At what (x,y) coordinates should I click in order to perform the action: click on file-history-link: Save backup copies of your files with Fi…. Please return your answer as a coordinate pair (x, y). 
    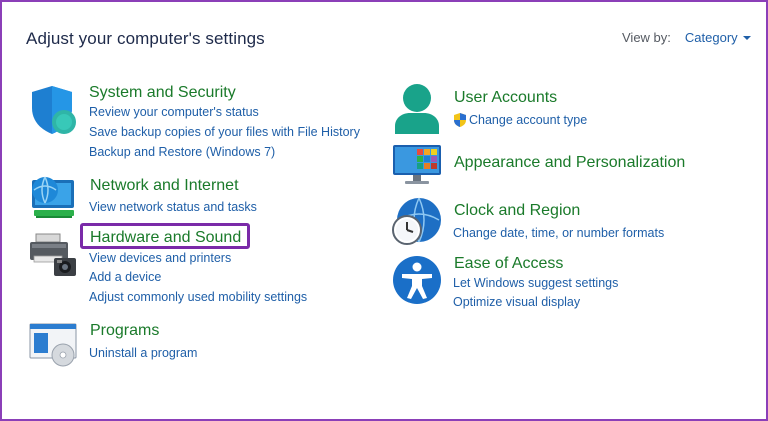
    Looking at the image, I should click on (224, 132).